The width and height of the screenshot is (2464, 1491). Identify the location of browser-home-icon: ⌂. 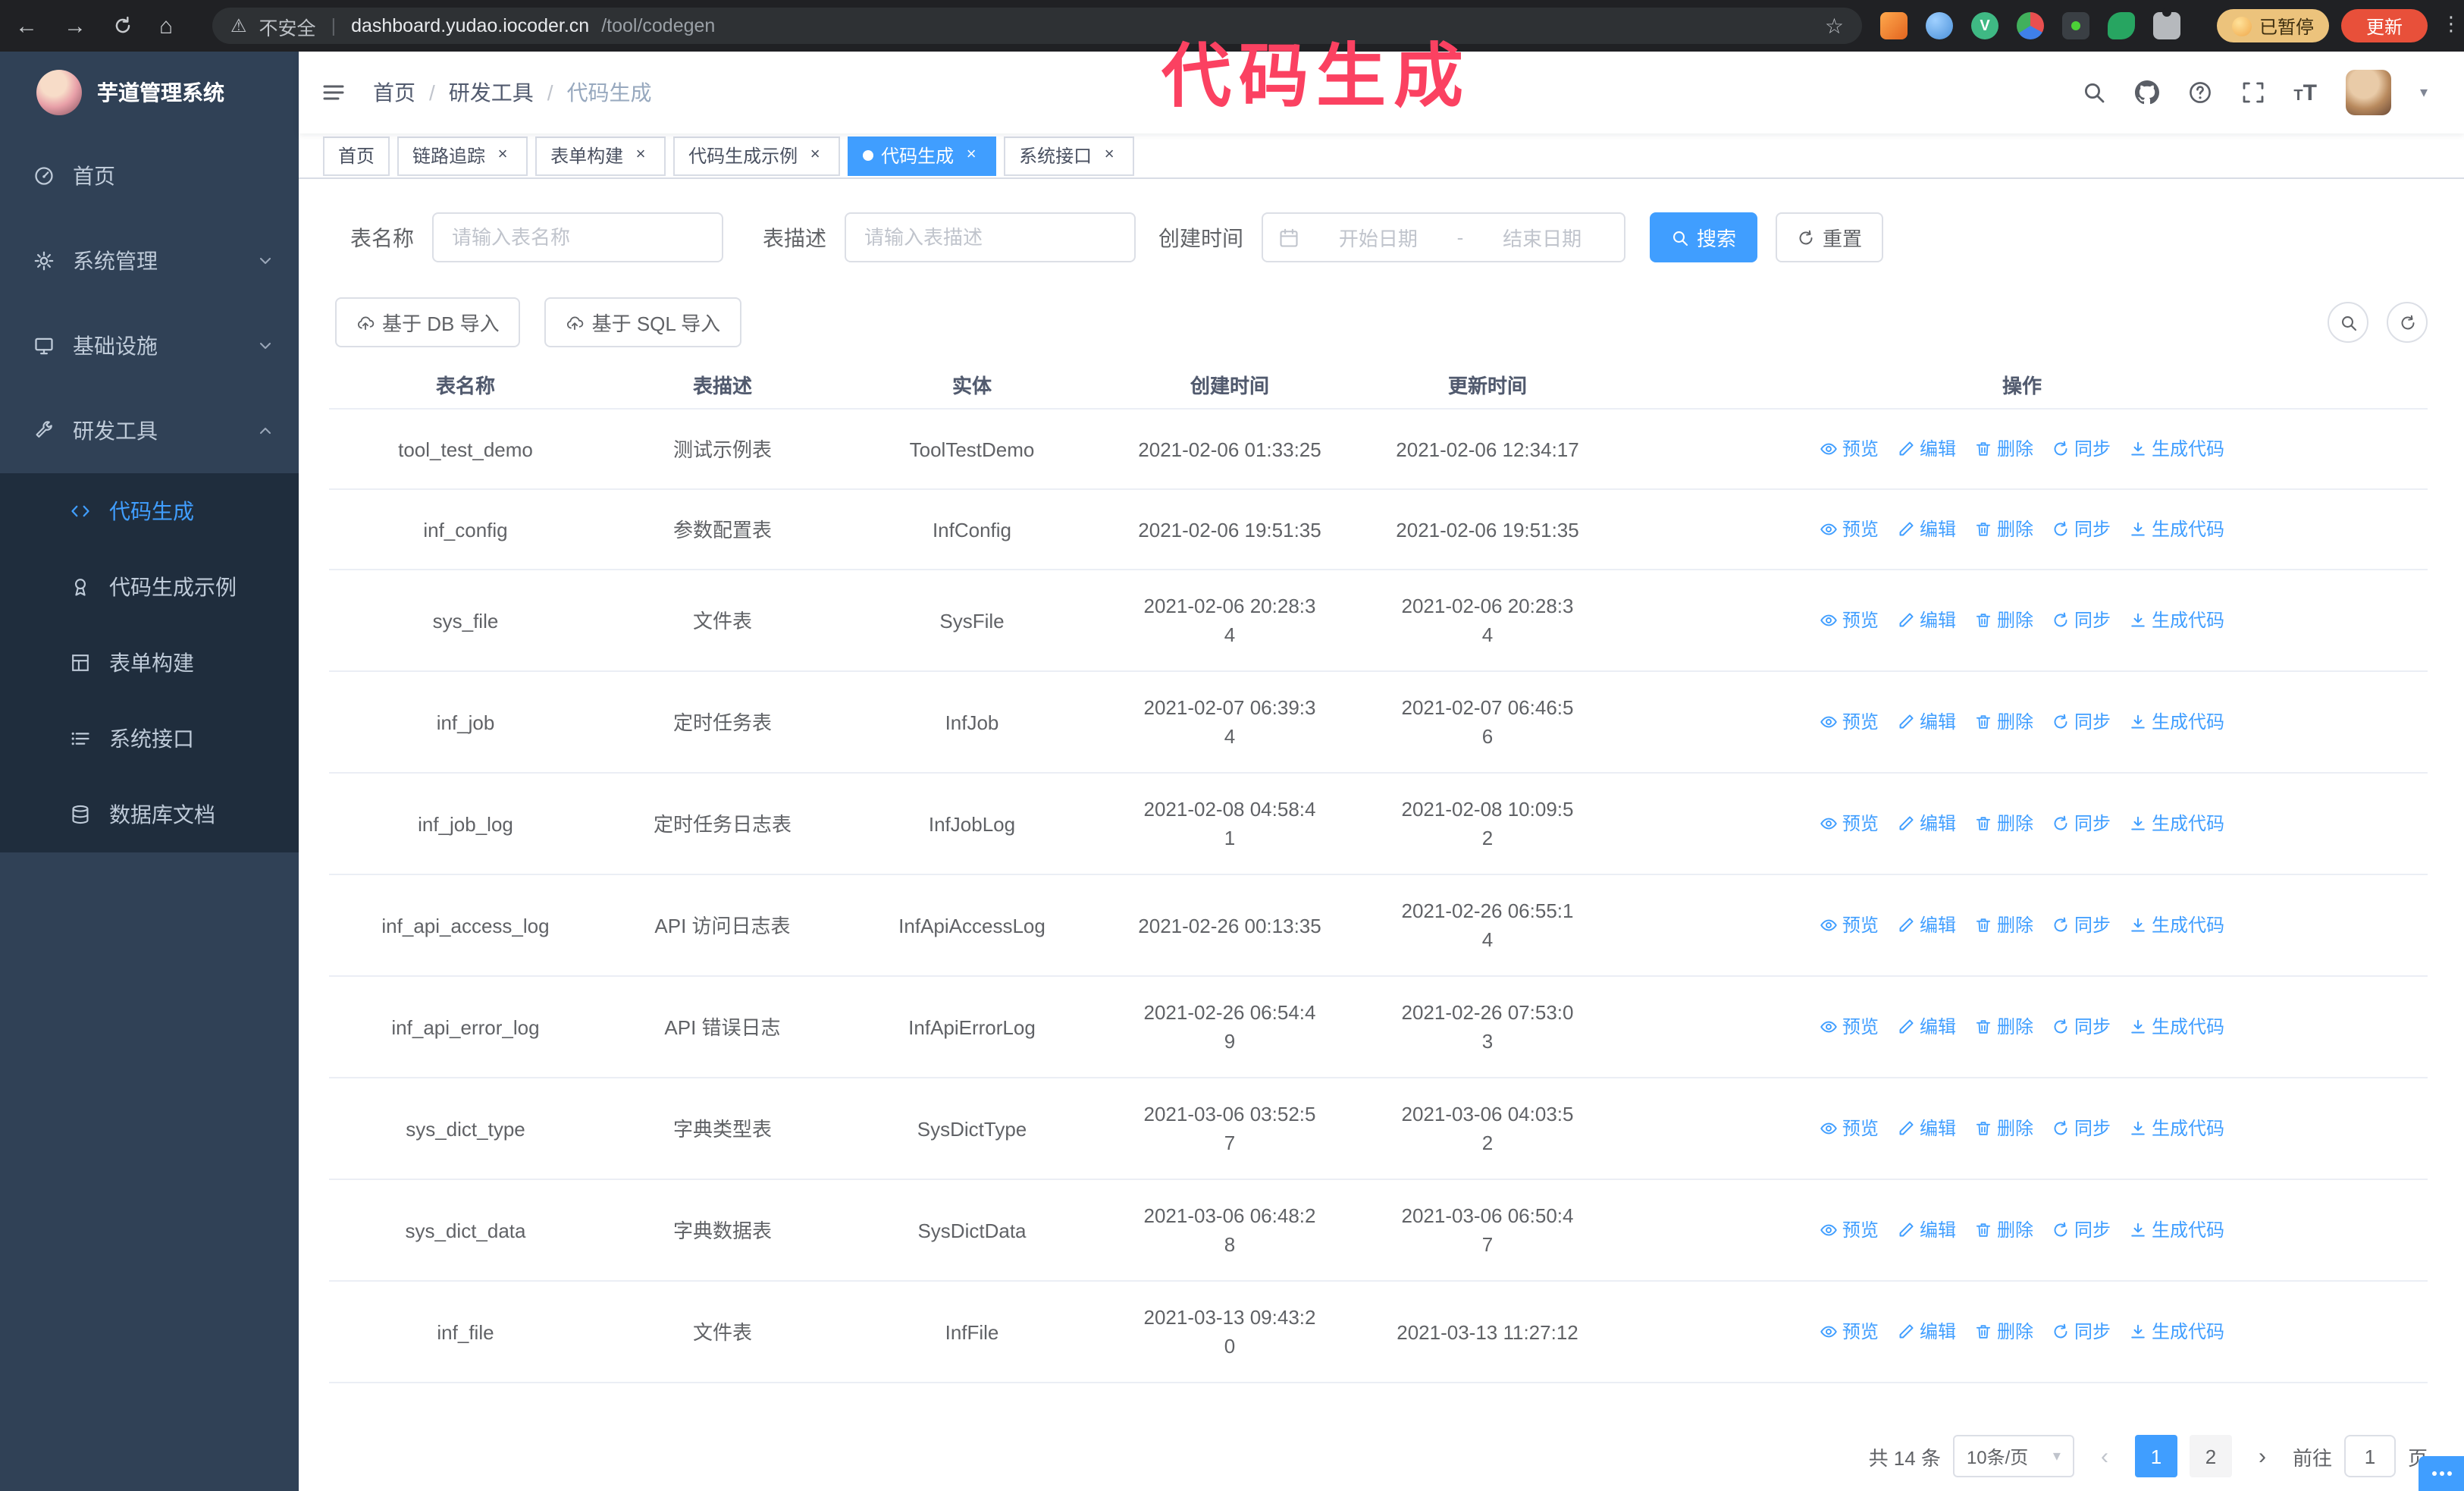
(166, 26).